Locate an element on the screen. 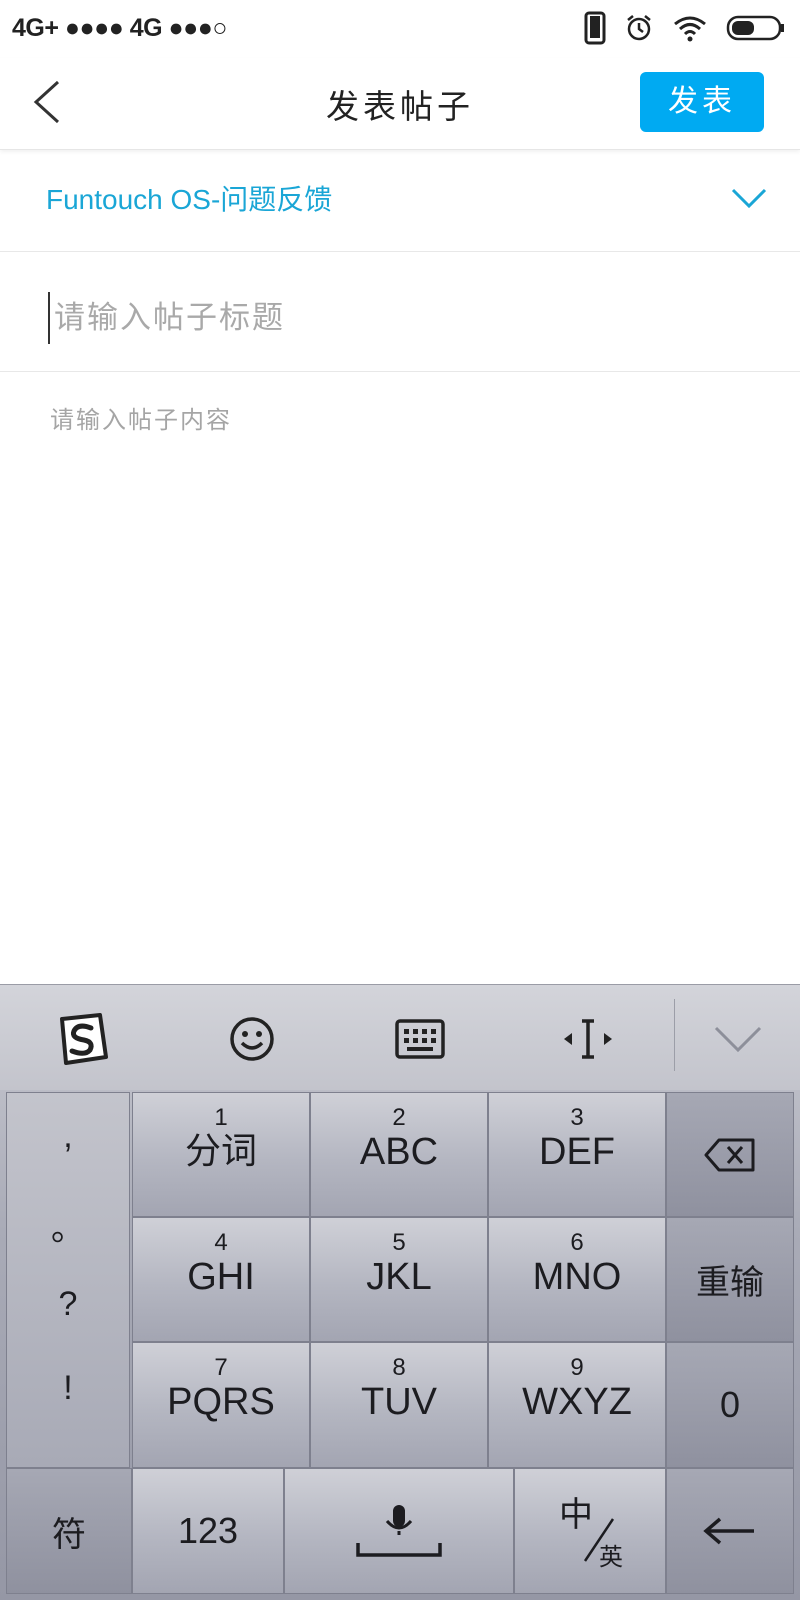 This screenshot has width=800, height=1600. space-voice-key is located at coordinates (399, 1531).